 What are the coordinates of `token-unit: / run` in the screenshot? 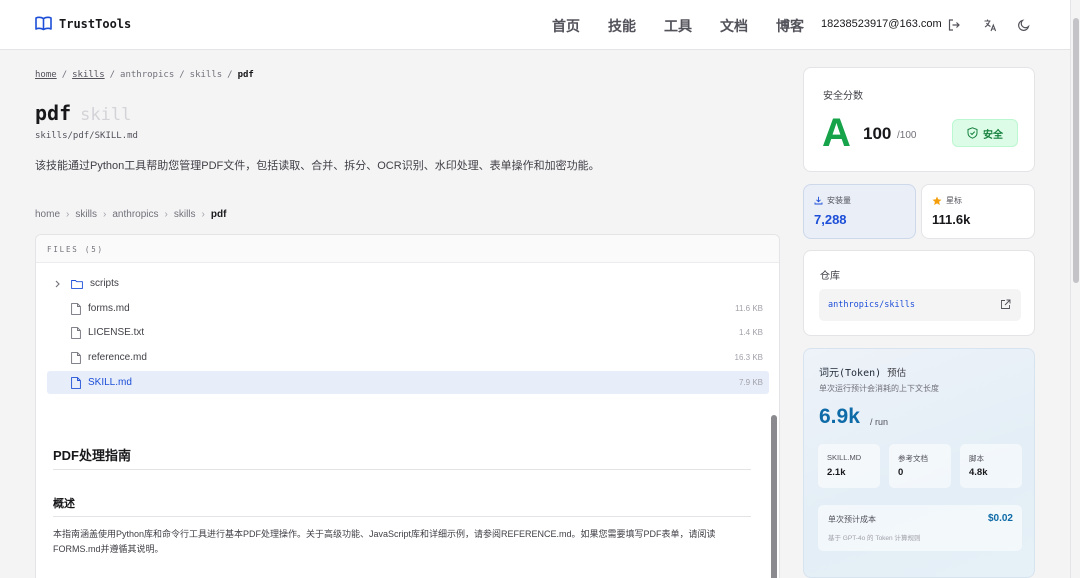 It's located at (879, 422).